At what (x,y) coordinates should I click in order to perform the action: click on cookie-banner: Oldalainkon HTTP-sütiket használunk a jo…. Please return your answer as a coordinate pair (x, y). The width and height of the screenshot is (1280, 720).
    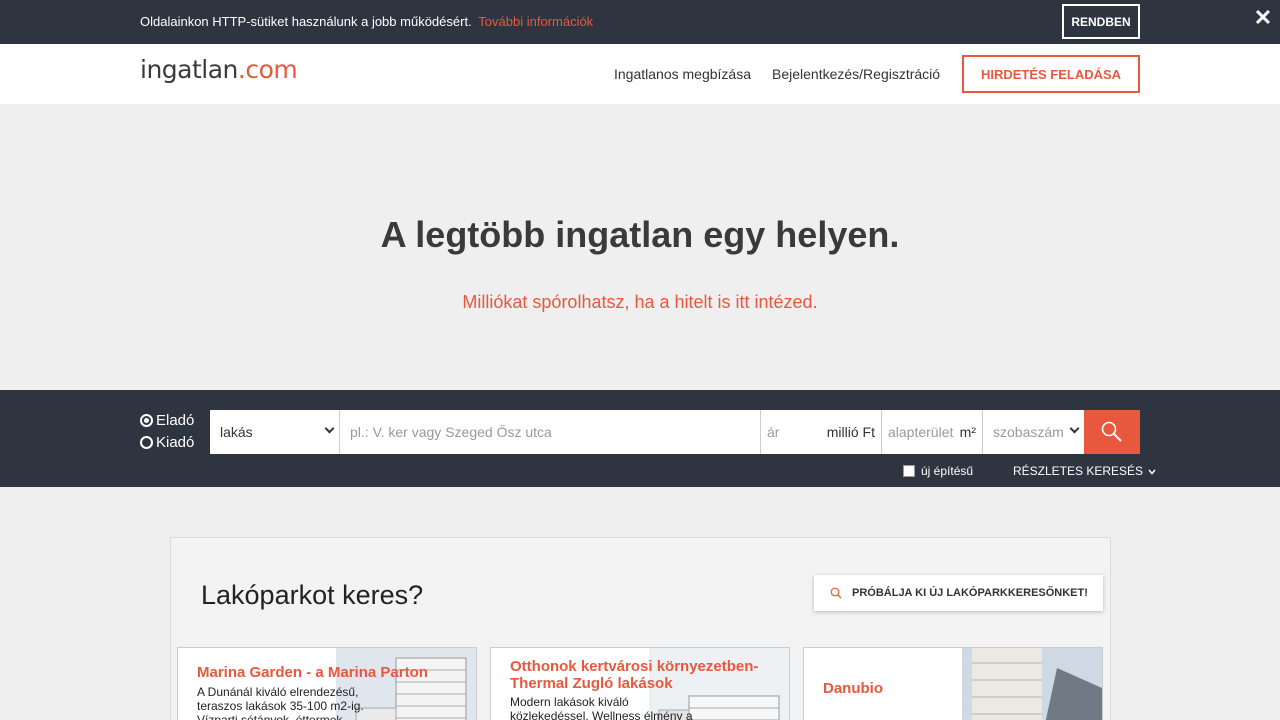
    Looking at the image, I should click on (640, 22).